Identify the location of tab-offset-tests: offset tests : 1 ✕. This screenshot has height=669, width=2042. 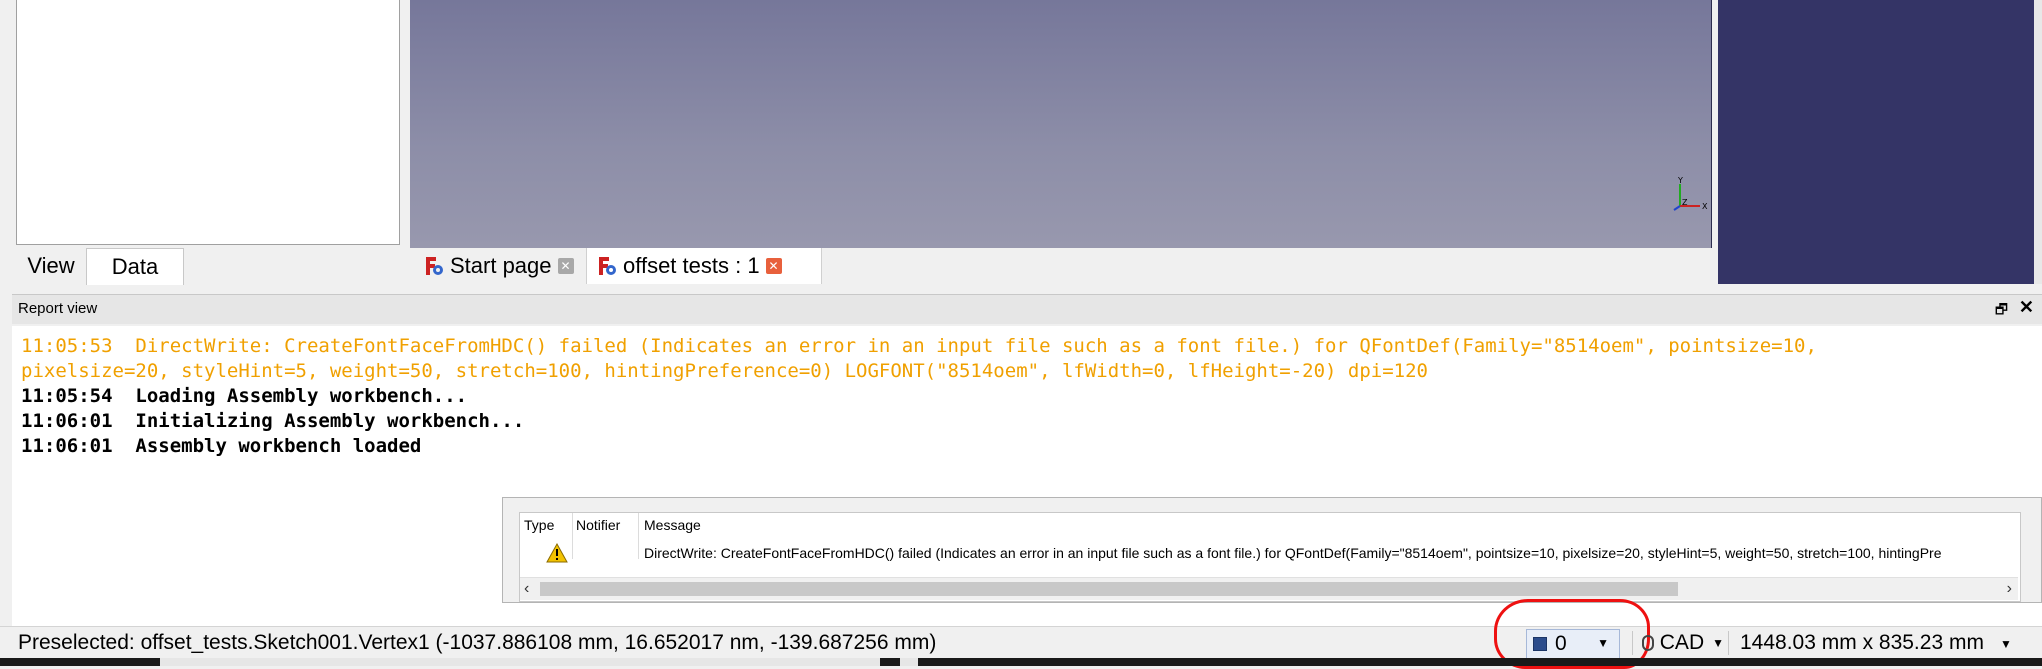
(704, 266).